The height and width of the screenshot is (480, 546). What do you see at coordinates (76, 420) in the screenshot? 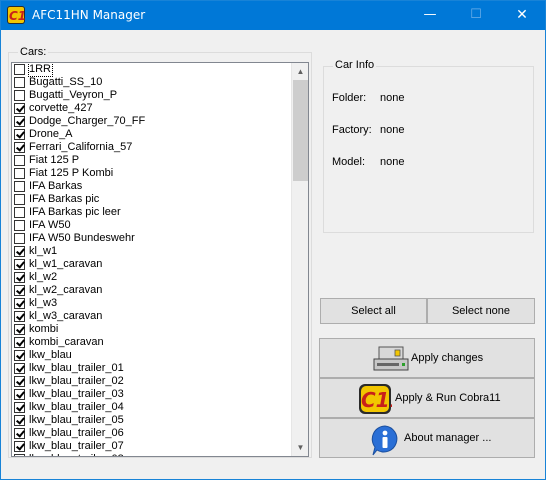
I see `car-name: lkw_blau_trailer_05` at bounding box center [76, 420].